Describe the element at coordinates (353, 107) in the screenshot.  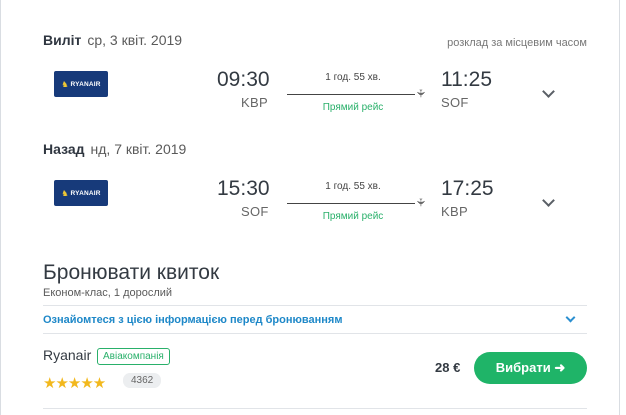
I see `outbound-flight-type: Прямий рейс` at that location.